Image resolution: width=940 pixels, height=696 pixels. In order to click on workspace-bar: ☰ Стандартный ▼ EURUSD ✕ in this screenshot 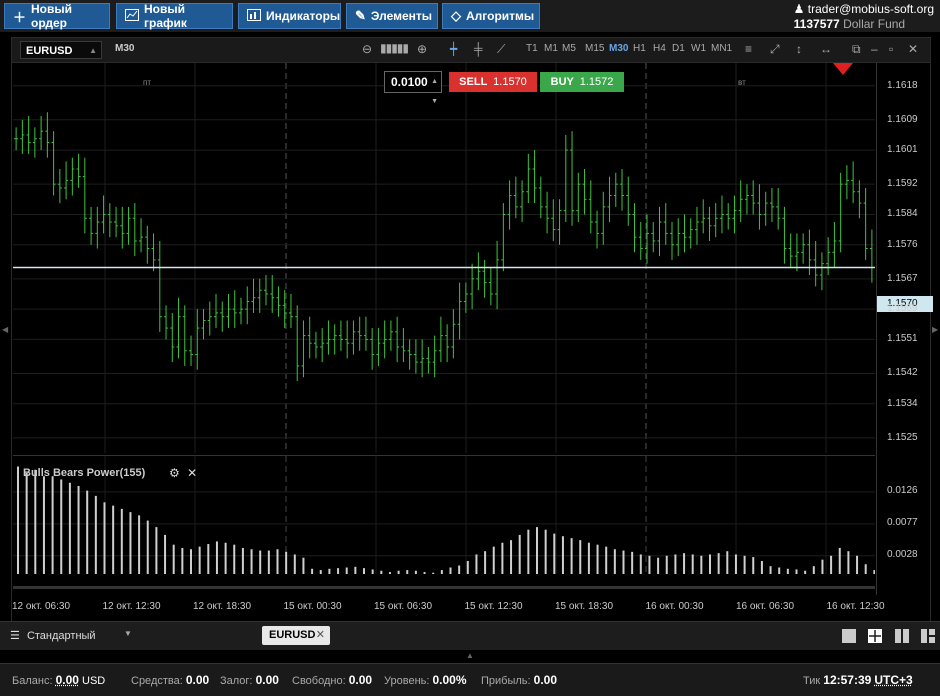, I will do `click(470, 635)`.